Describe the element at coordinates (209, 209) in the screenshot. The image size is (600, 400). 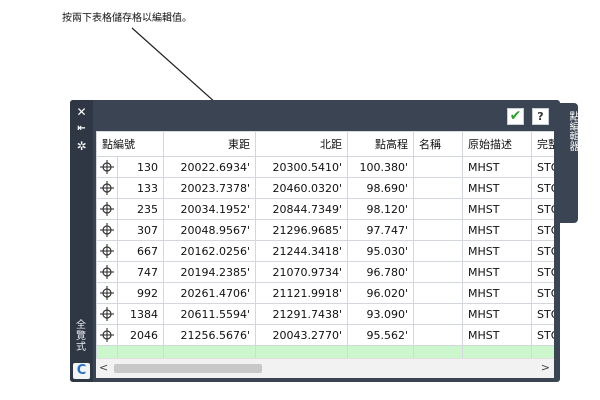
I see `cell-easting: 20034.1952'` at that location.